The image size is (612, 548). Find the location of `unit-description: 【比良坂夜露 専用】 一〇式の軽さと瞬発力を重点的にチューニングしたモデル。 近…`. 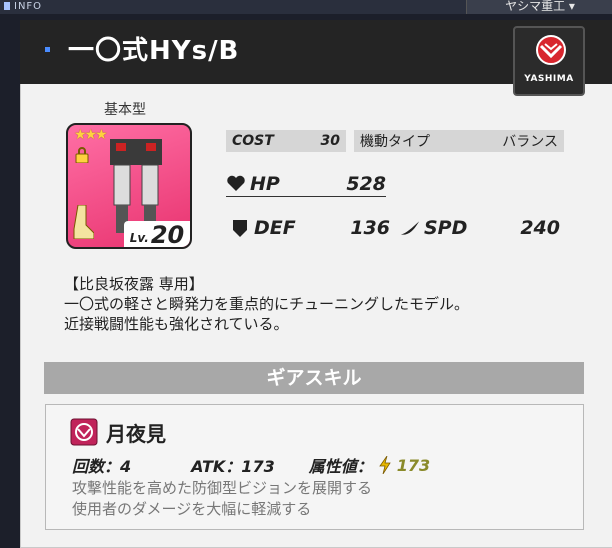

unit-description: 【比良坂夜露 専用】 一〇式の軽さと瞬発力を重点的にチューニングしたモデル。 近… is located at coordinates (324, 304).